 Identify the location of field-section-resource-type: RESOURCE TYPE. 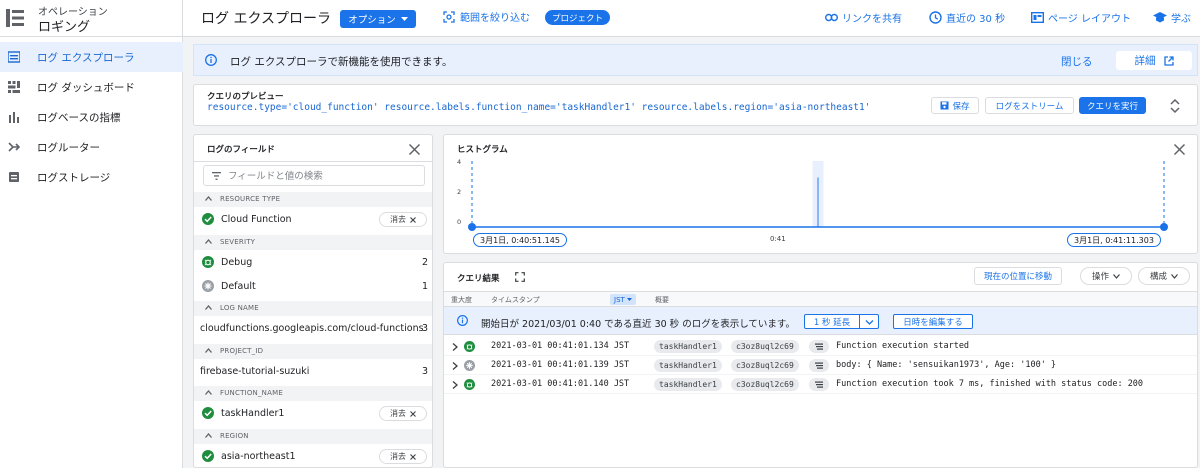
(313, 199).